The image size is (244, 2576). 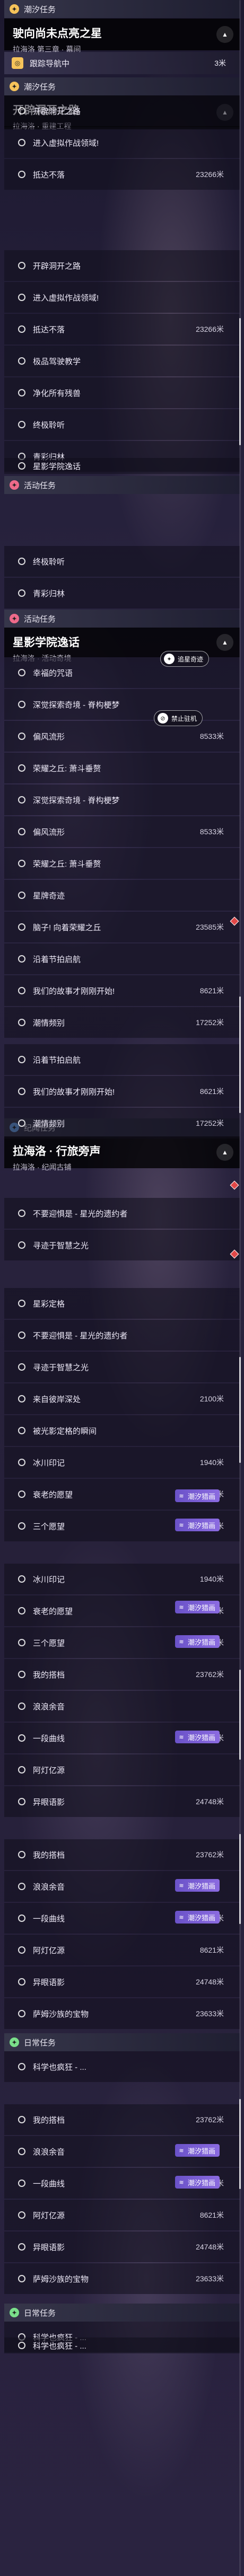 I want to click on quest-step-row: 星牌奇迹, so click(x=122, y=895).